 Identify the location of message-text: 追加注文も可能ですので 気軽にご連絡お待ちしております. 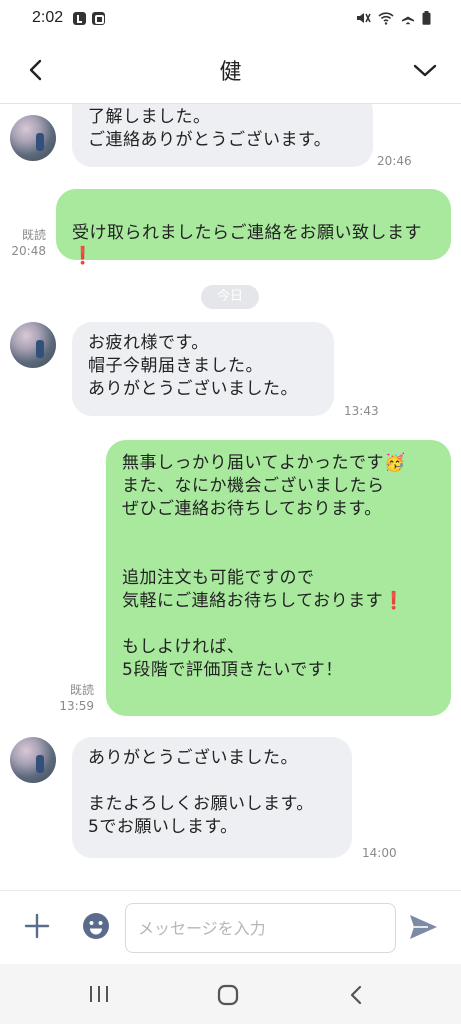
(253, 589).